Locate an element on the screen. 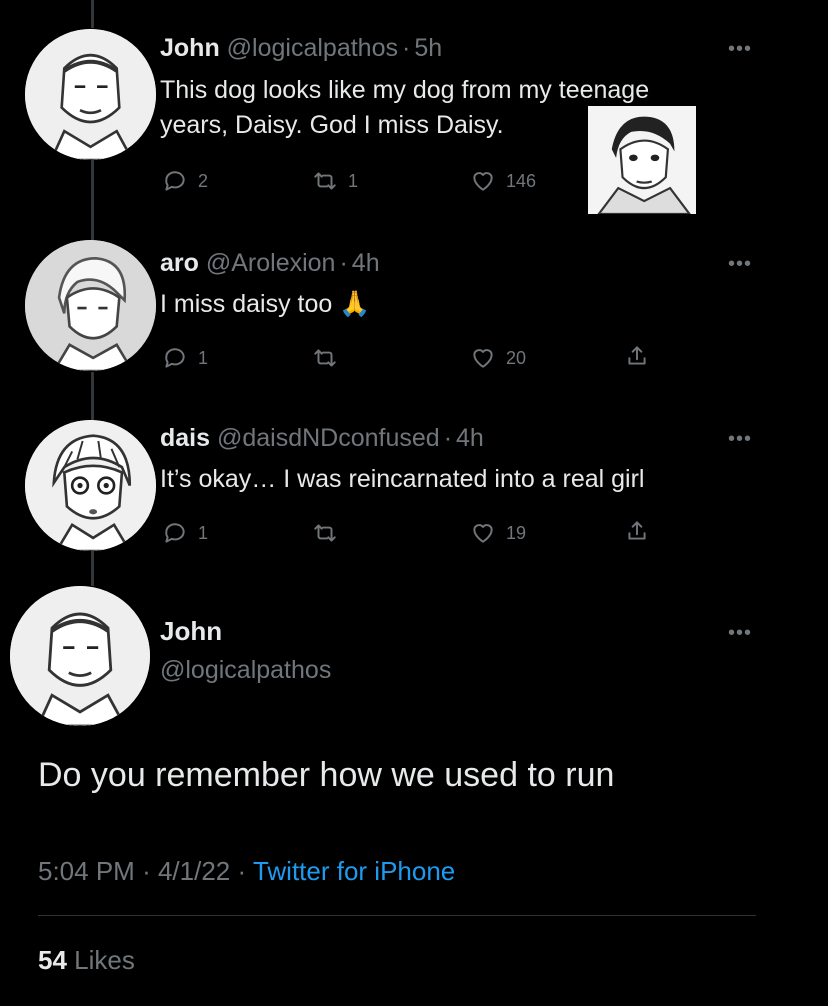 This screenshot has width=828, height=1006. like-button: 146 is located at coordinates (503, 181).